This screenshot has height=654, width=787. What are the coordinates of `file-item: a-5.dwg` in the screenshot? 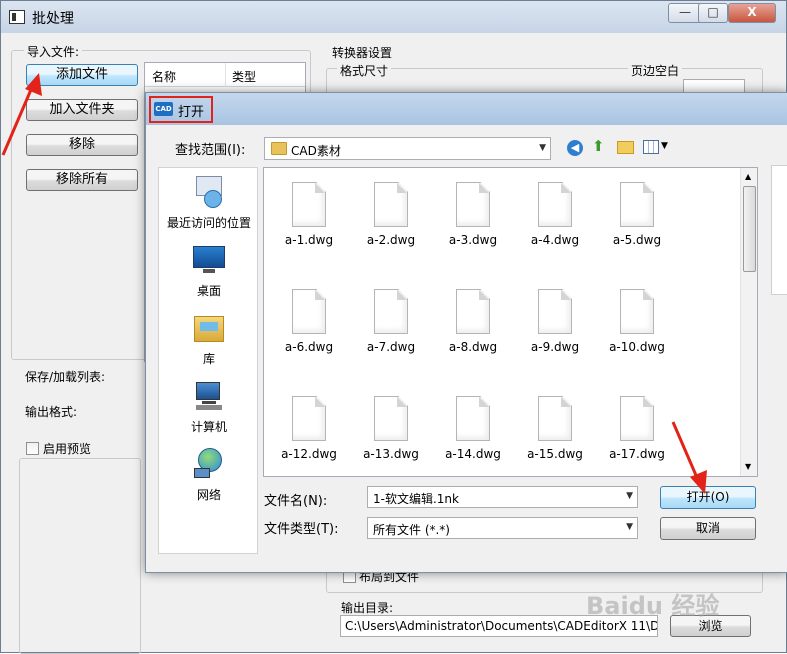 It's located at (637, 227).